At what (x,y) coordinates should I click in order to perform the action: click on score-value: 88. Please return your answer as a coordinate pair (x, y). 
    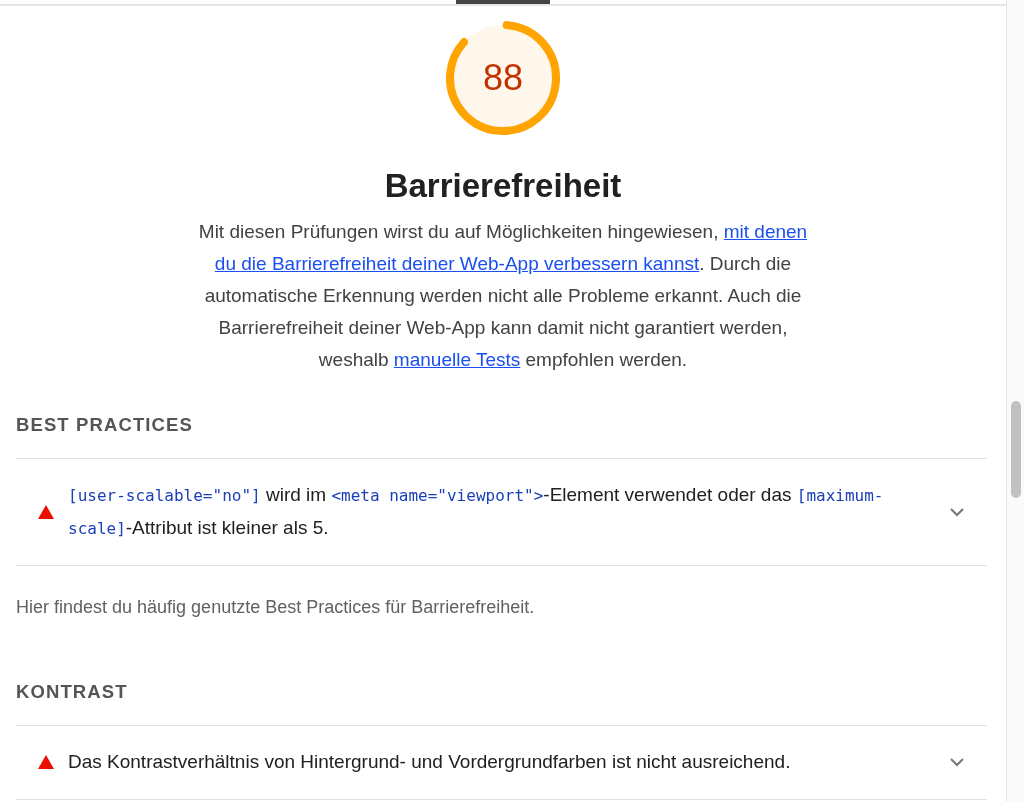
    Looking at the image, I should click on (503, 77).